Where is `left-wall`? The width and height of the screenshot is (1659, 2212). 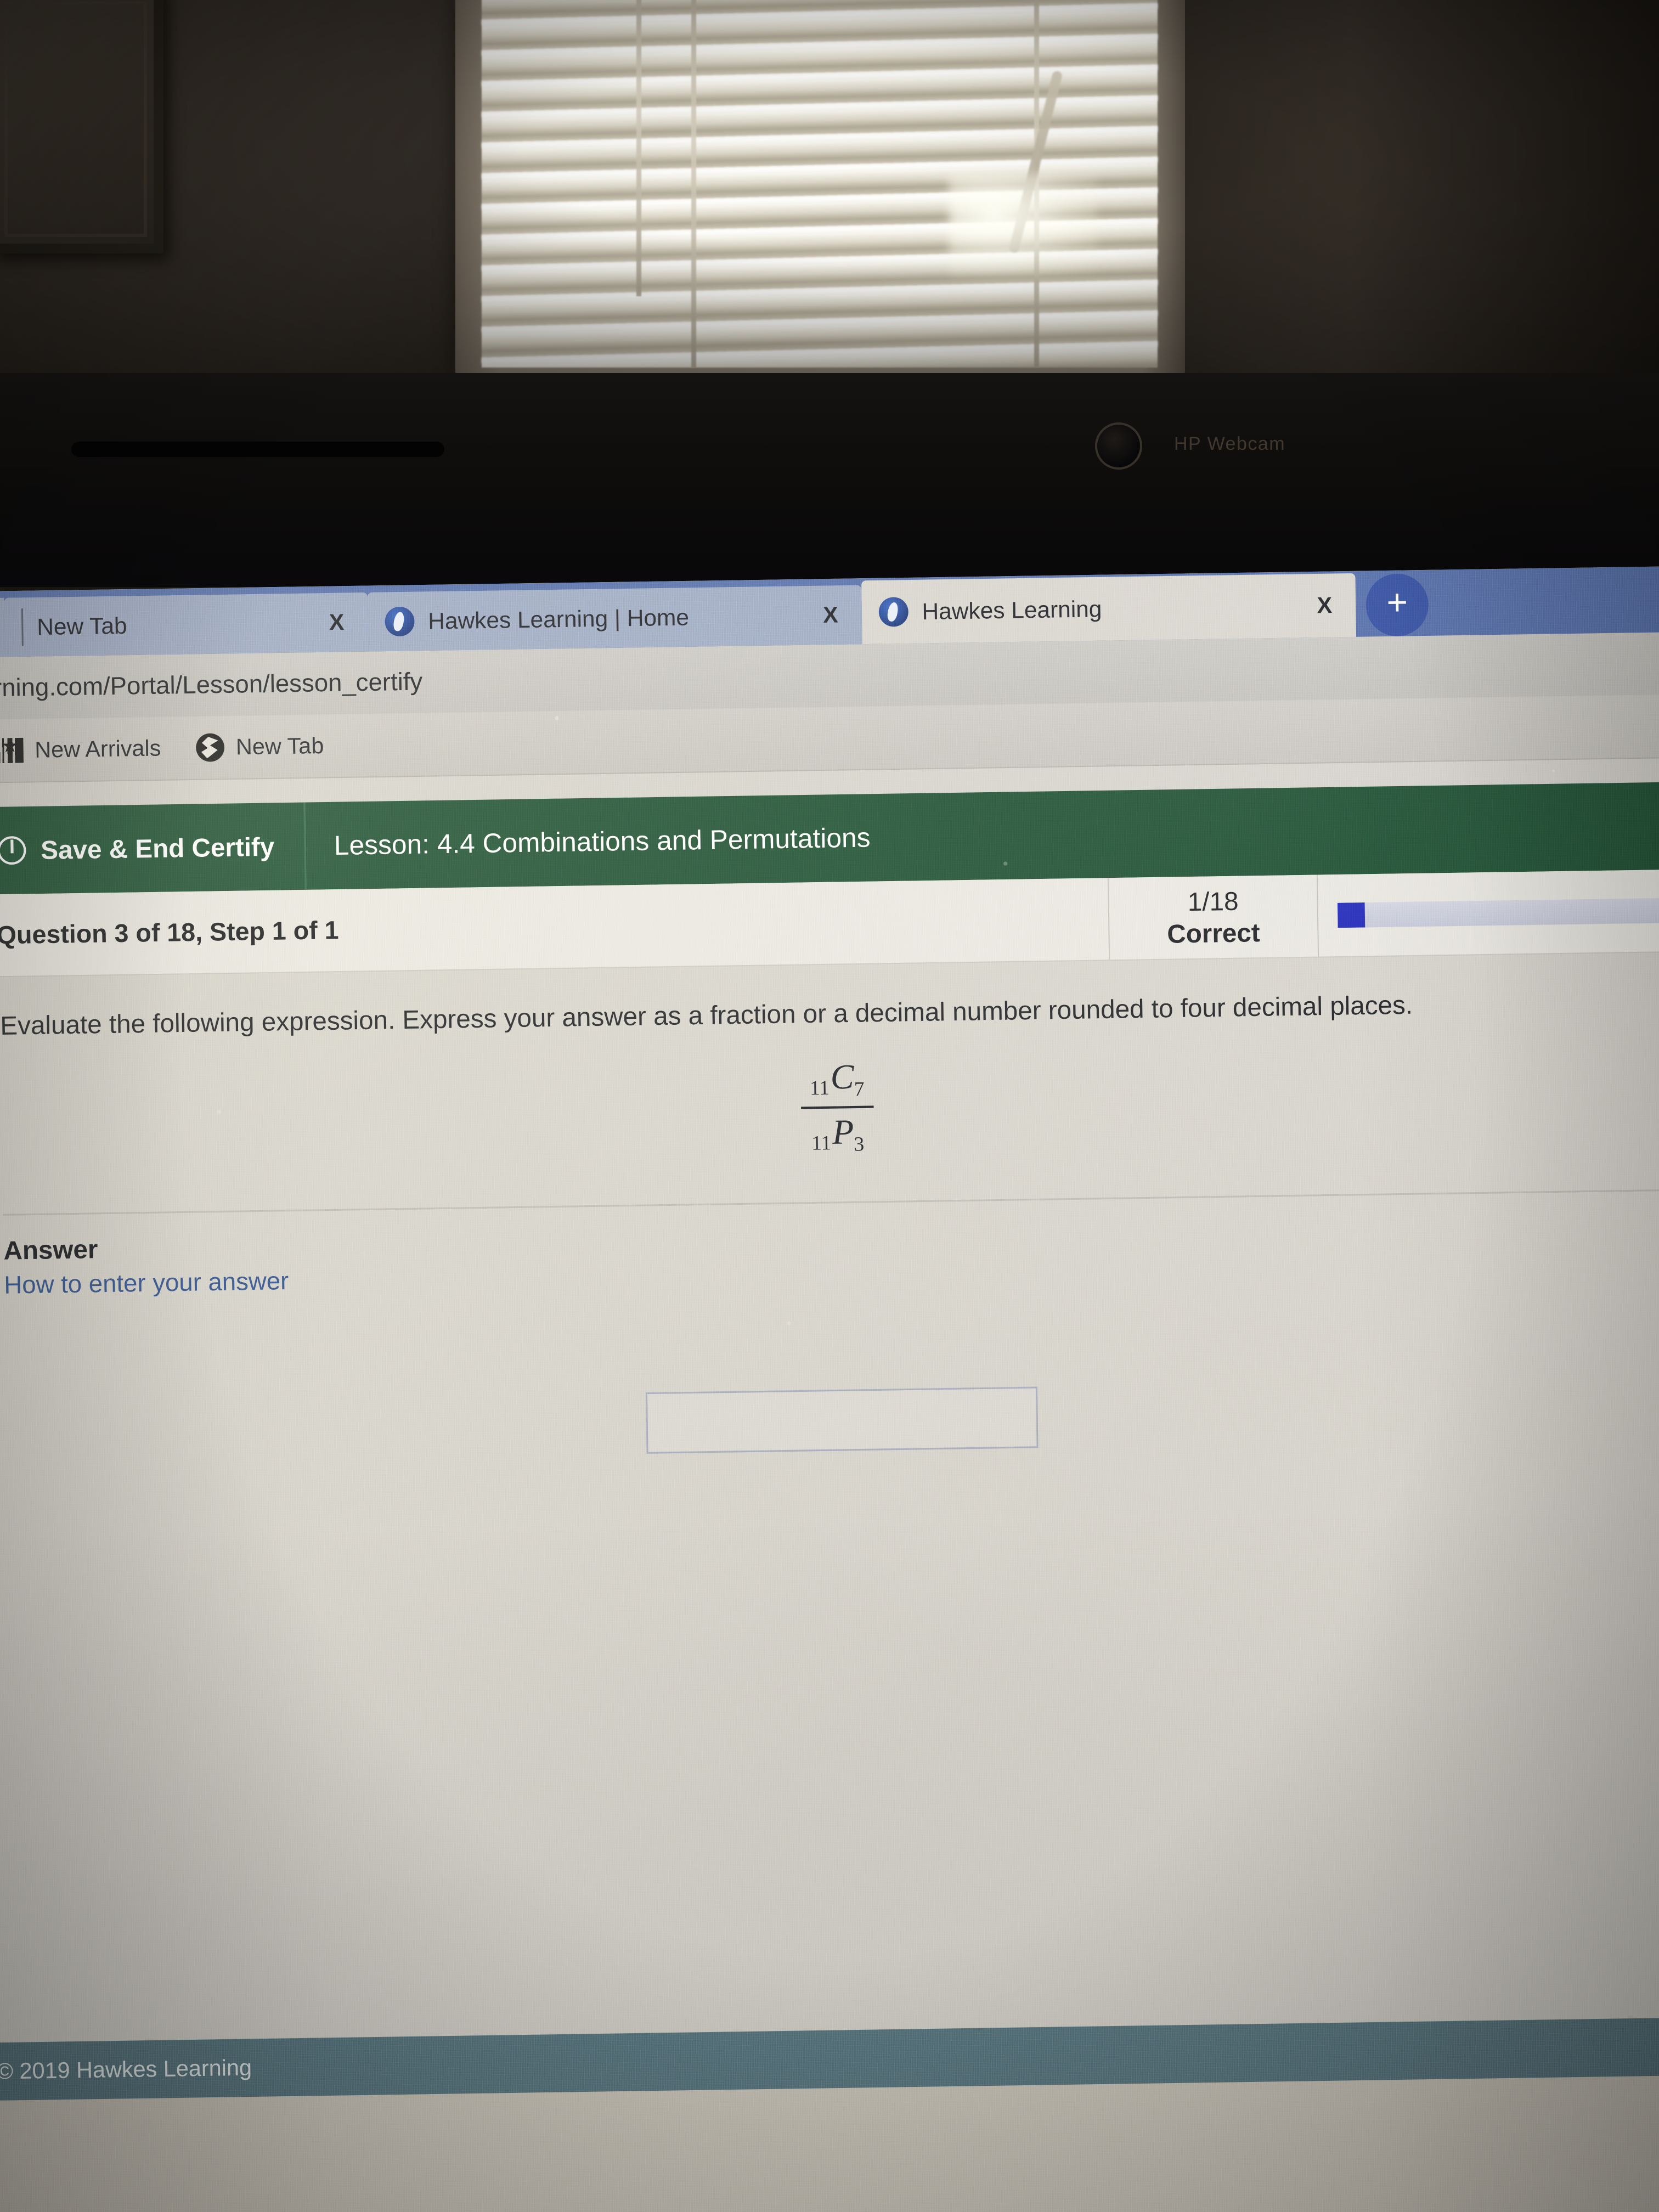 left-wall is located at coordinates (241, 192).